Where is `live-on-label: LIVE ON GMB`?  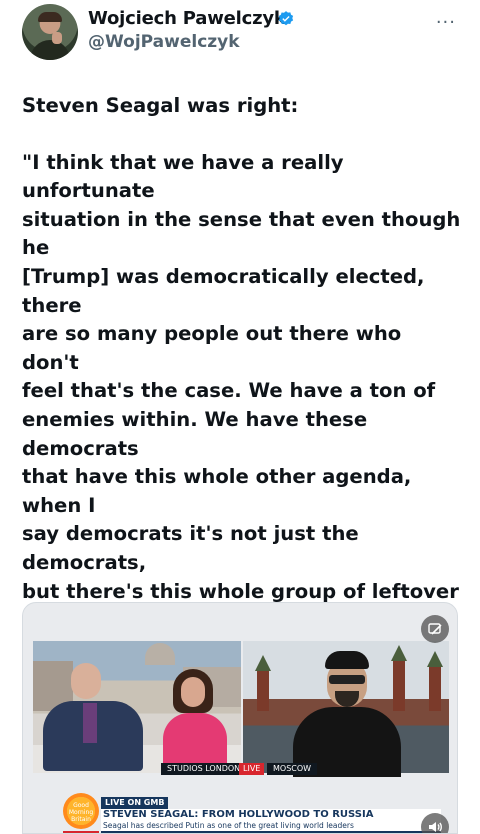 live-on-label: LIVE ON GMB is located at coordinates (135, 803).